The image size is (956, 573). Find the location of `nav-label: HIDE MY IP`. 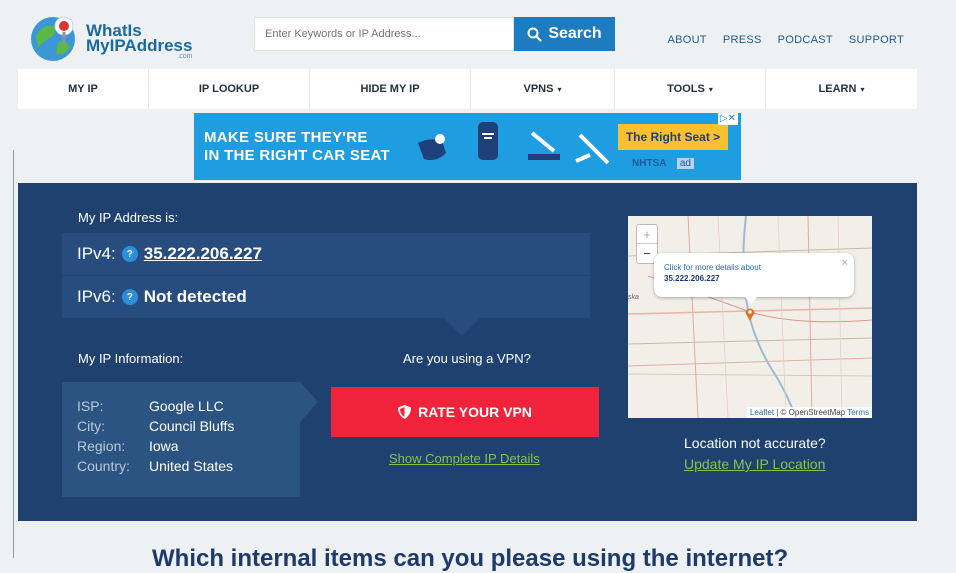

nav-label: HIDE MY IP is located at coordinates (390, 89).